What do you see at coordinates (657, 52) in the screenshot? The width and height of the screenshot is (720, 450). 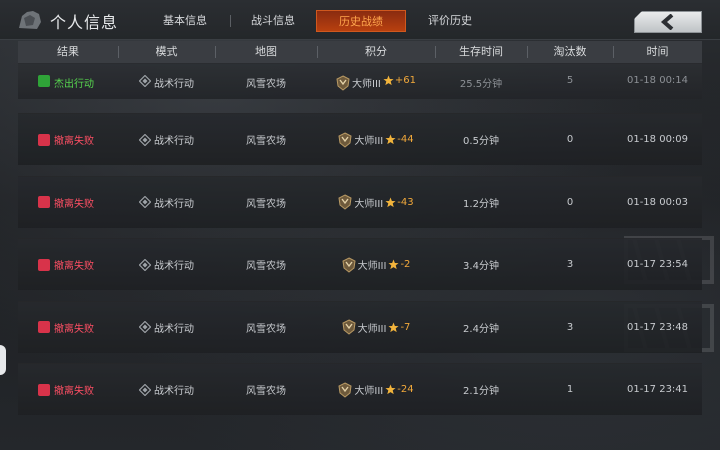 I see `column-header-time: 时间` at bounding box center [657, 52].